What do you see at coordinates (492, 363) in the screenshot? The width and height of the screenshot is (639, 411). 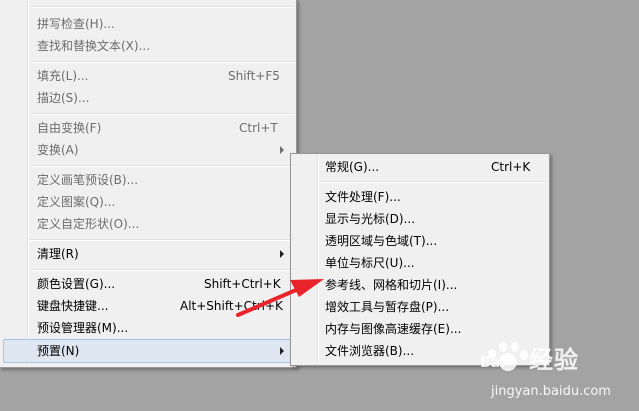 I see `svg-text: Bai` at bounding box center [492, 363].